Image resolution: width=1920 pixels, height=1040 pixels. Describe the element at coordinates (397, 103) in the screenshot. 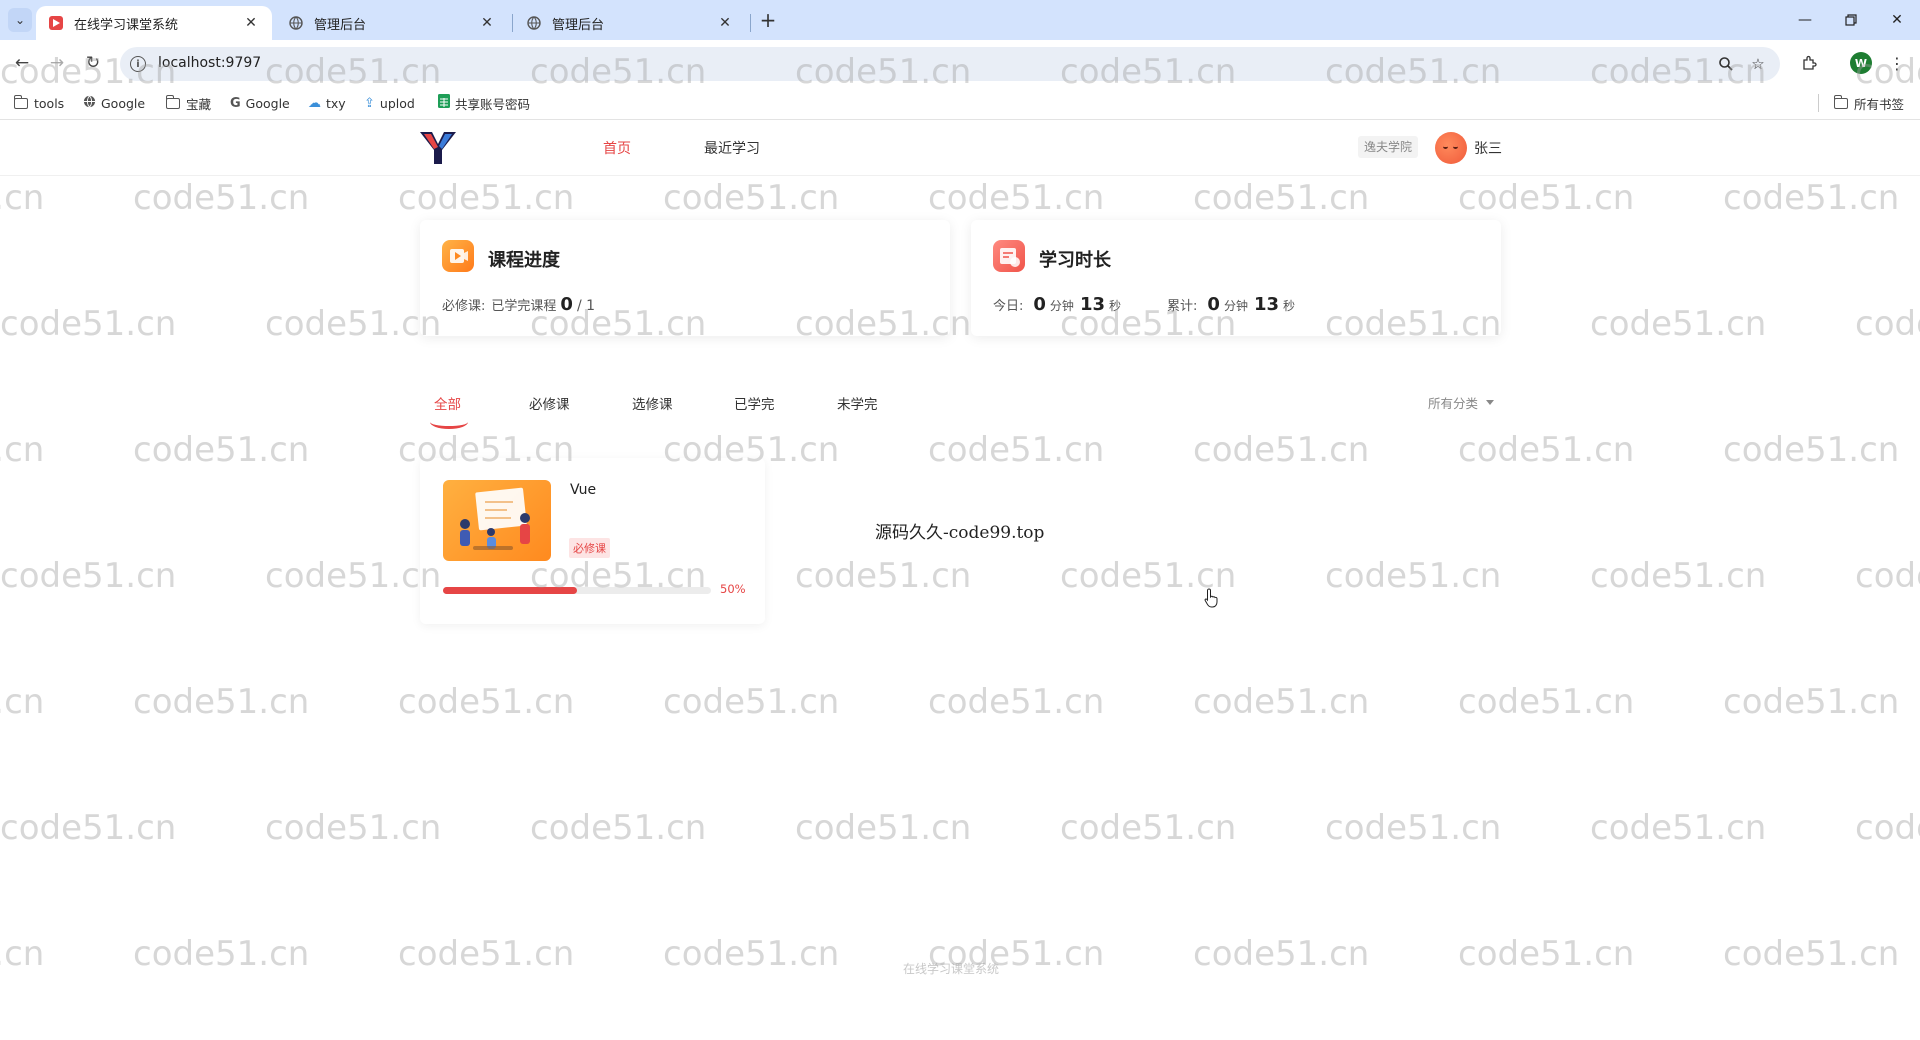

I see `bookmark-label: uplod` at that location.